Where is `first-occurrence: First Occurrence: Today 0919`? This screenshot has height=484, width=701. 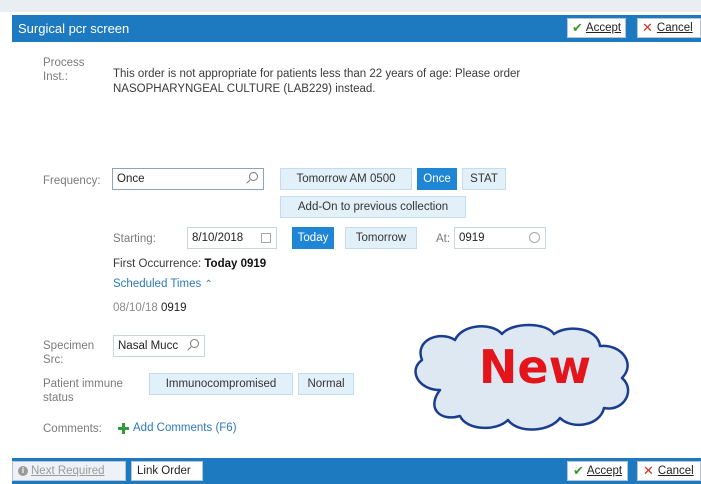 first-occurrence: First Occurrence: Today 0919 is located at coordinates (189, 264).